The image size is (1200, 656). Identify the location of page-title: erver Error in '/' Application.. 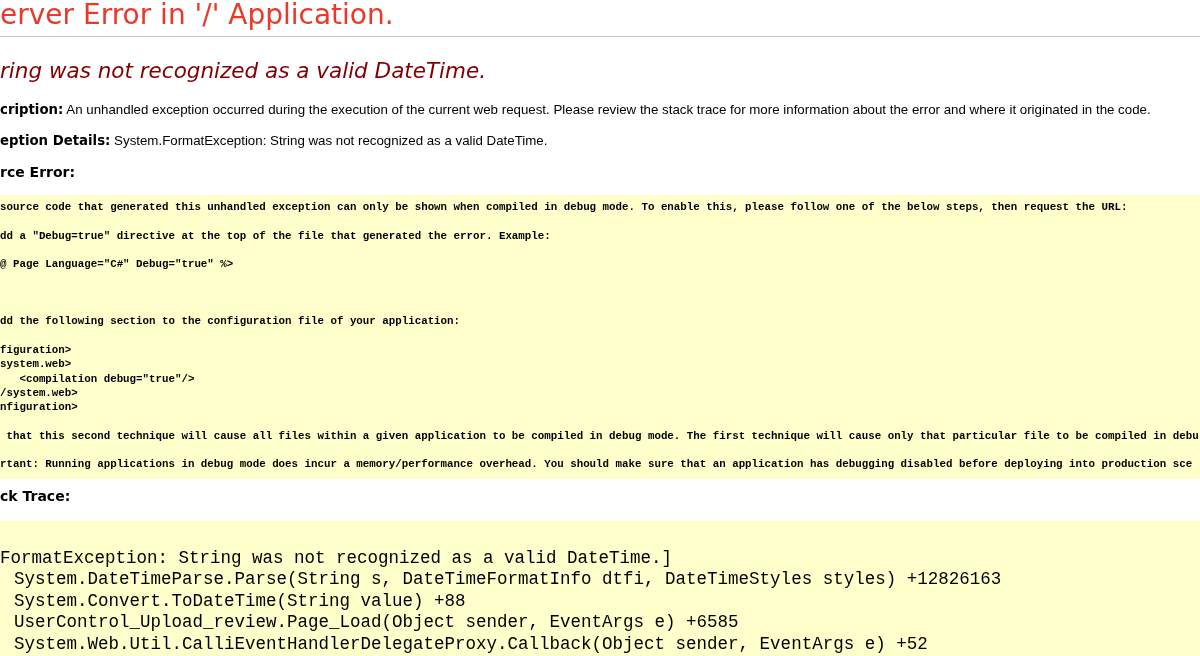
(197, 15).